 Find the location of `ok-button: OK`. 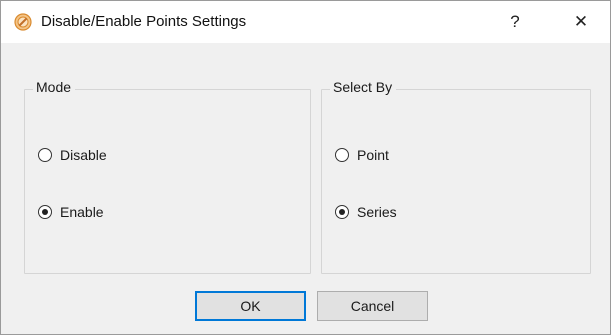

ok-button: OK is located at coordinates (250, 306).